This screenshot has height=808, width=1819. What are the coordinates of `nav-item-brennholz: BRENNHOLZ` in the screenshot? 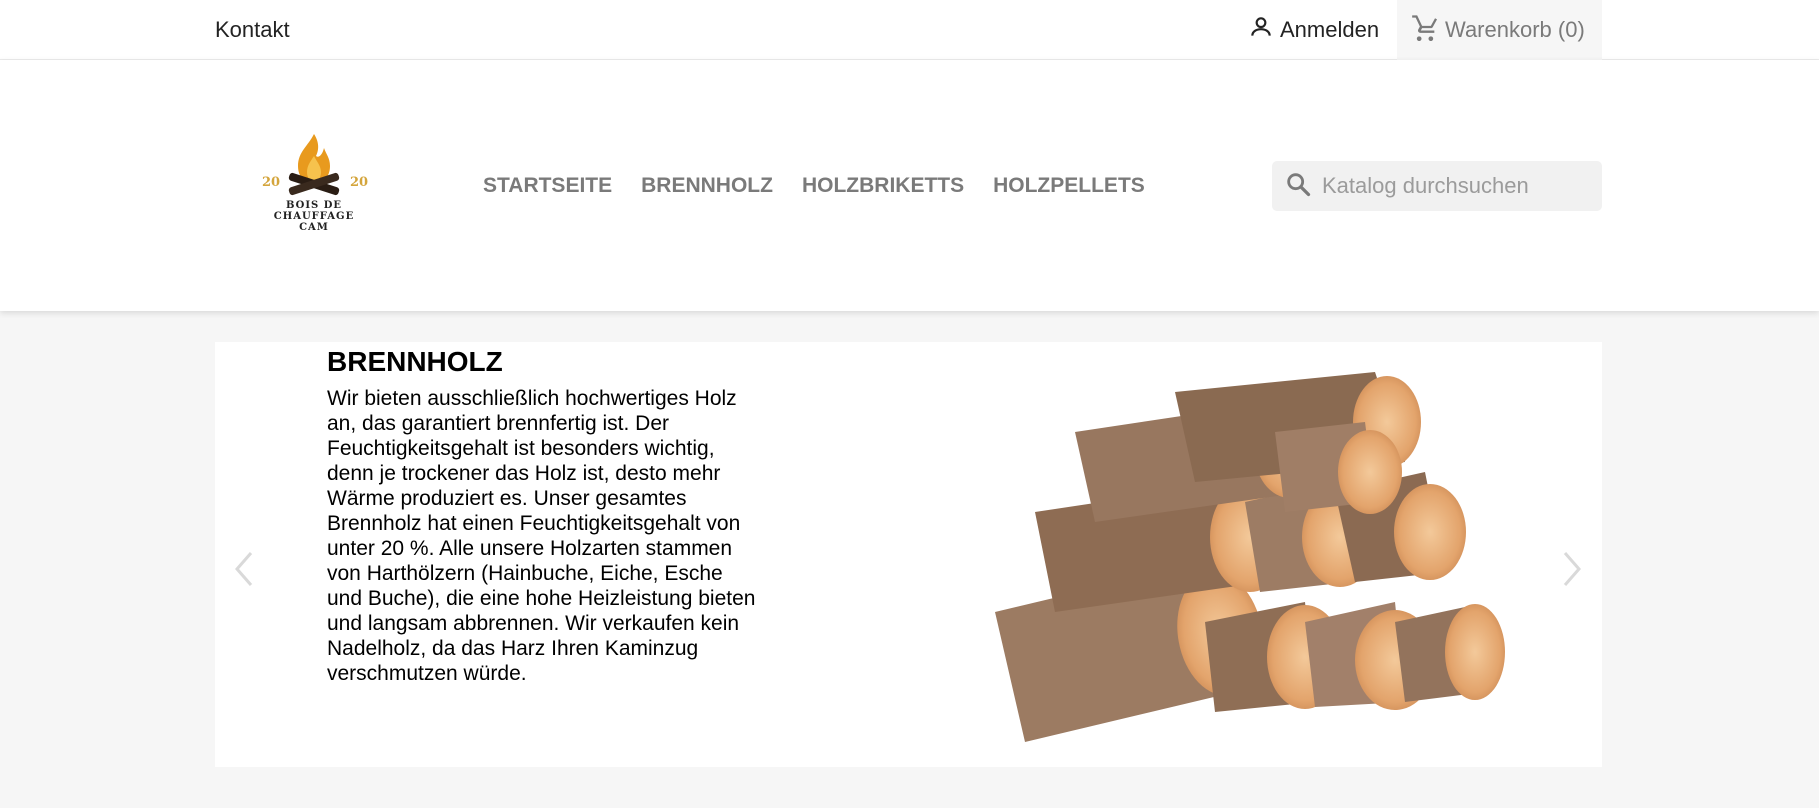 It's located at (707, 186).